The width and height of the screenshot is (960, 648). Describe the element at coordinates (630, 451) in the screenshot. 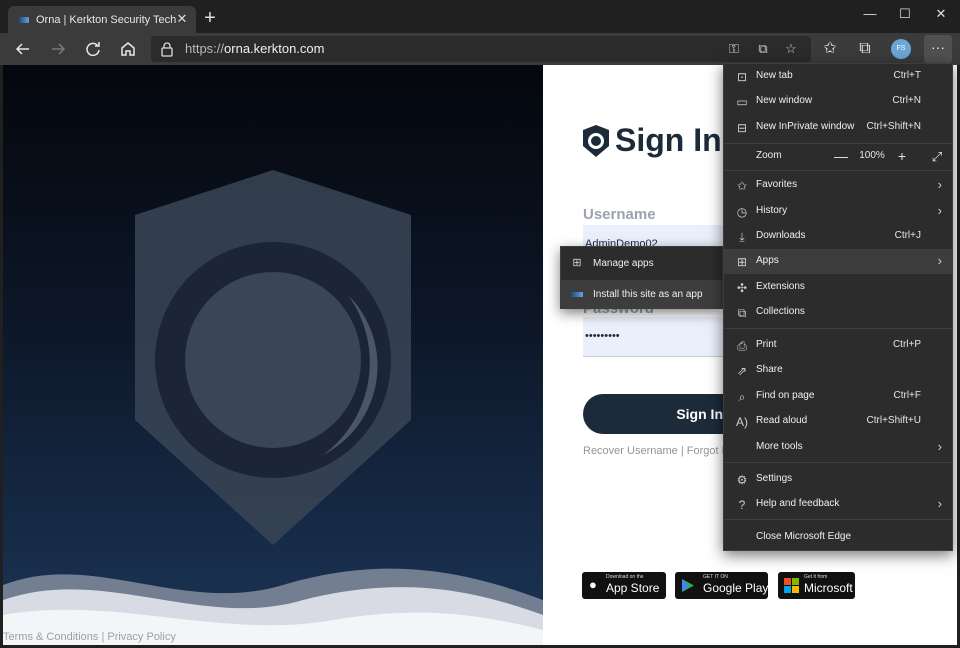

I see `recover-username-link: Recover Username` at that location.